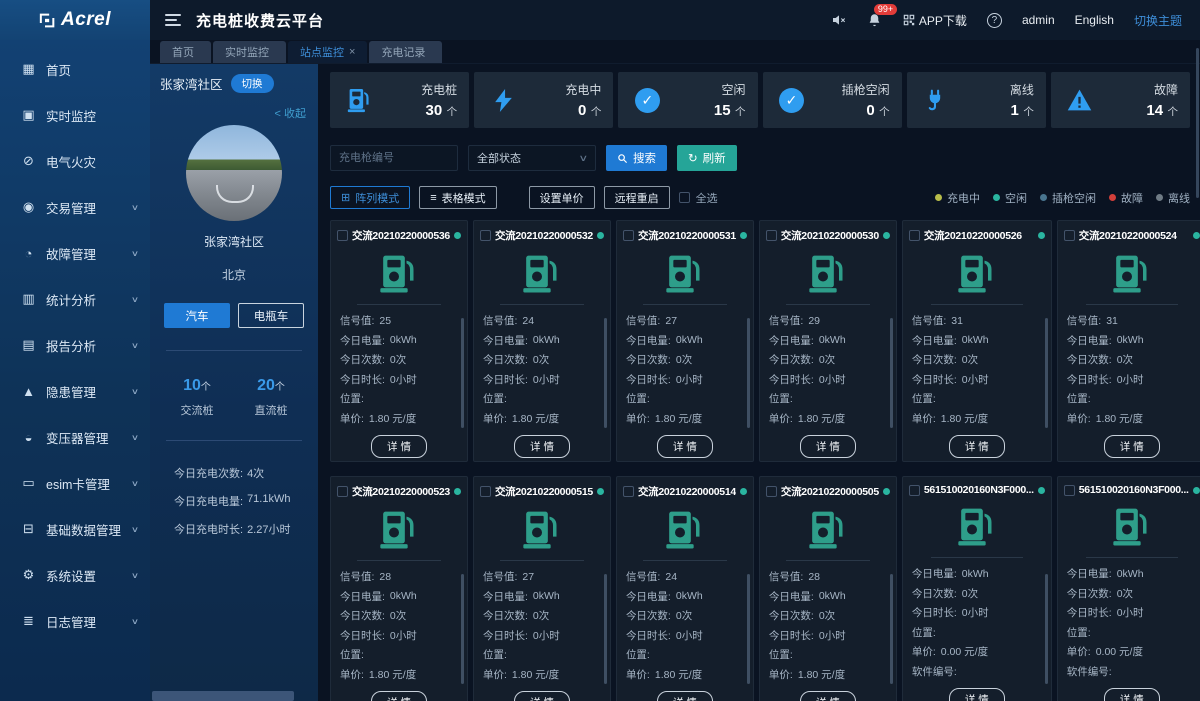 Image resolution: width=1200 pixels, height=701 pixels. I want to click on notification-bell-icon: 99+, so click(882, 15).